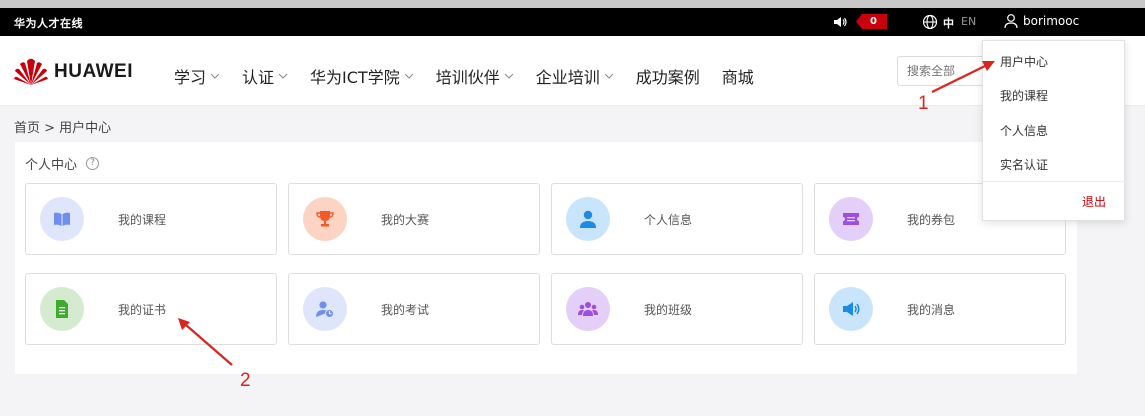 The image size is (1145, 416). Describe the element at coordinates (567, 77) in the screenshot. I see `nav-item-label: 企业培训` at that location.